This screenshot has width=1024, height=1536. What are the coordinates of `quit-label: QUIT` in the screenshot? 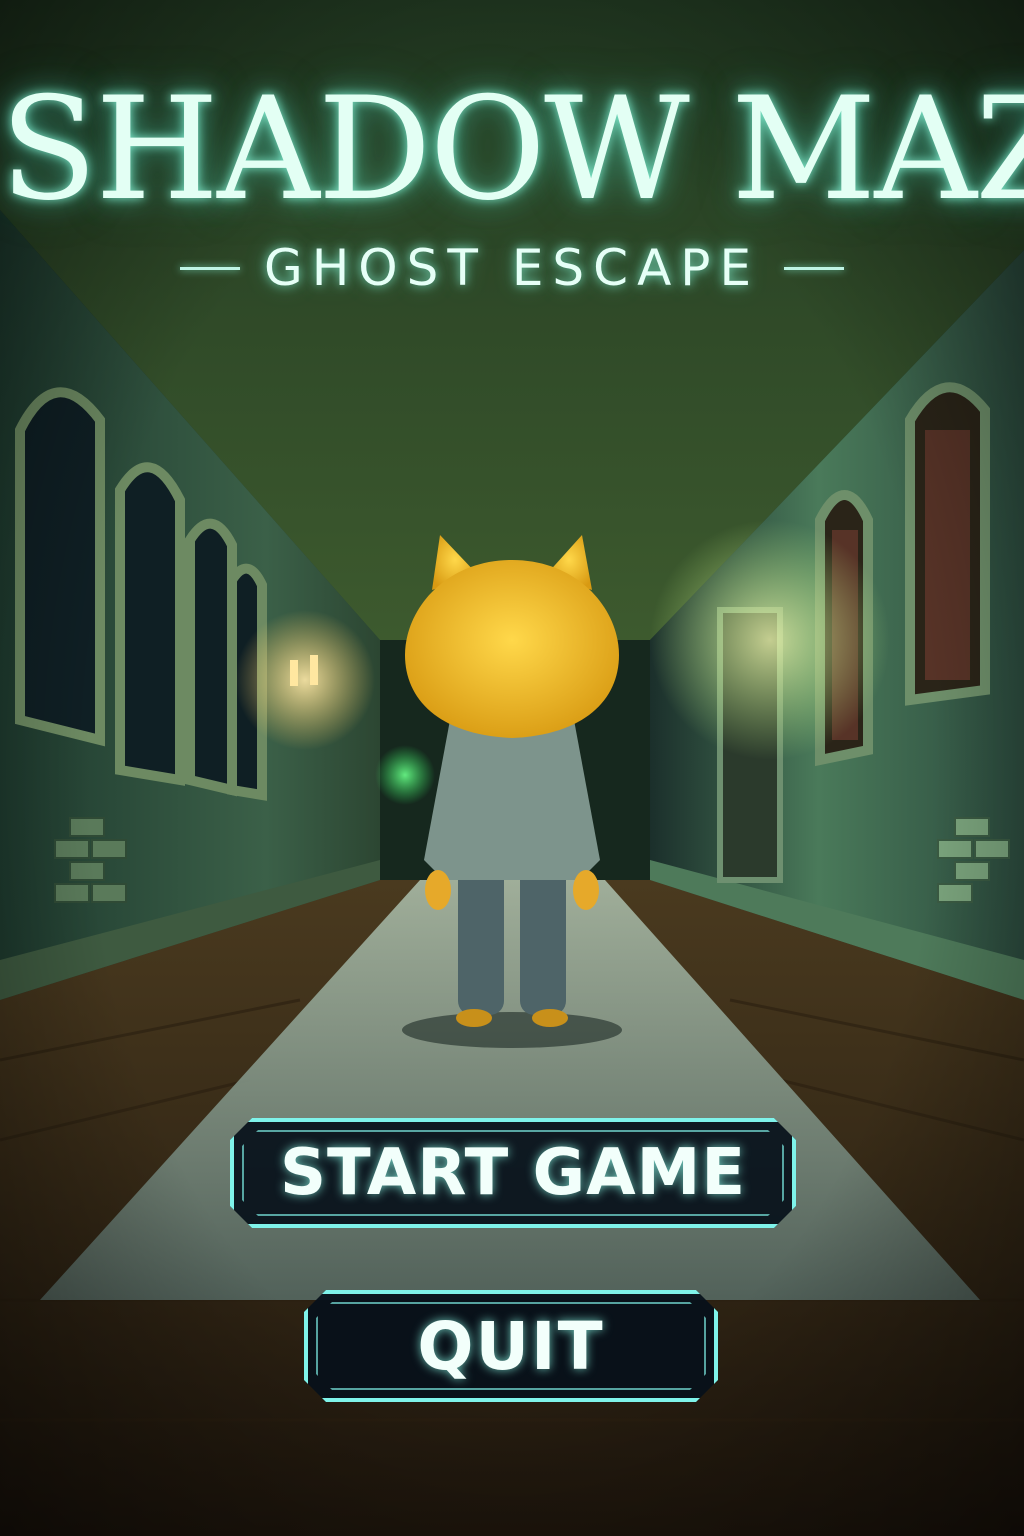 It's located at (511, 1346).